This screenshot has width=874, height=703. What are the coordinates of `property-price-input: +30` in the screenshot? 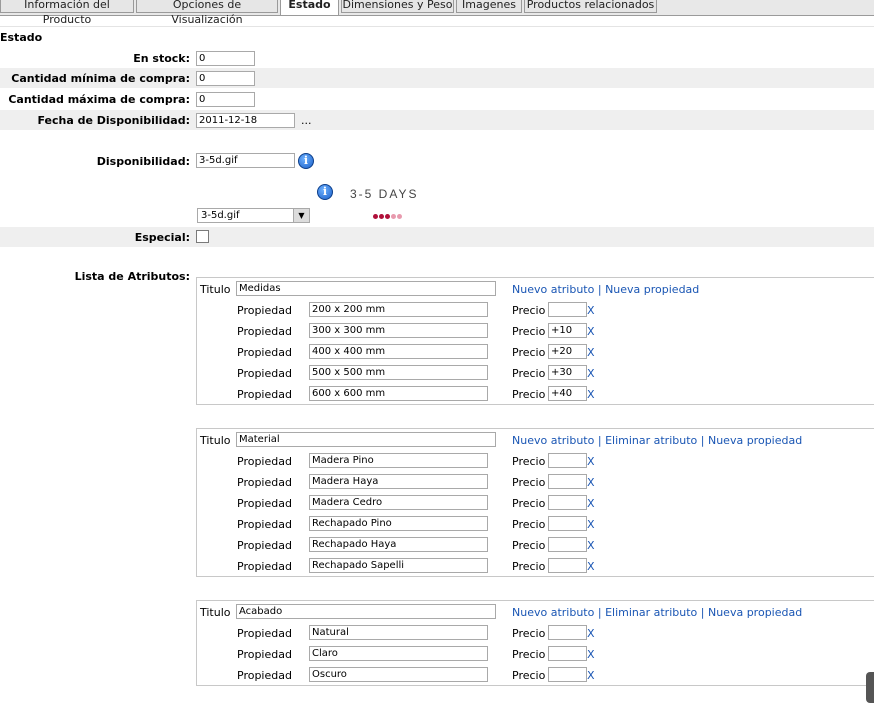 It's located at (567, 372).